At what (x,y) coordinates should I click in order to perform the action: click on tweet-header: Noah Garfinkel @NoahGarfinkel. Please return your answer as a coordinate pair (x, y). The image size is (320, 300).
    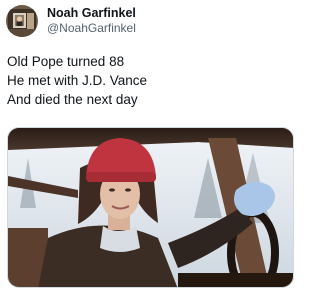
    Looking at the image, I should click on (71, 21).